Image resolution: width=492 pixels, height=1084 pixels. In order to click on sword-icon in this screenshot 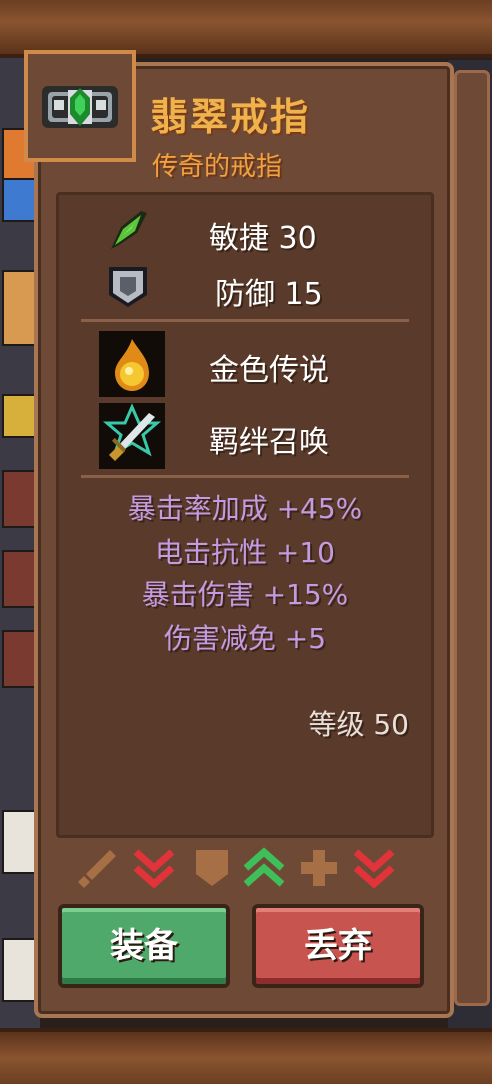, I will do `click(97, 869)`.